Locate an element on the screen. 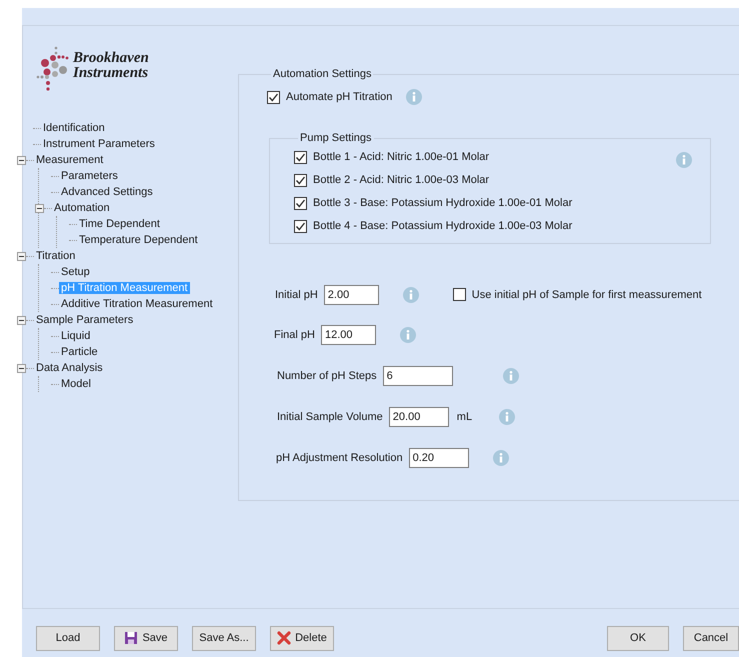 Image resolution: width=739 pixels, height=657 pixels. tree-item: Model is located at coordinates (76, 384).